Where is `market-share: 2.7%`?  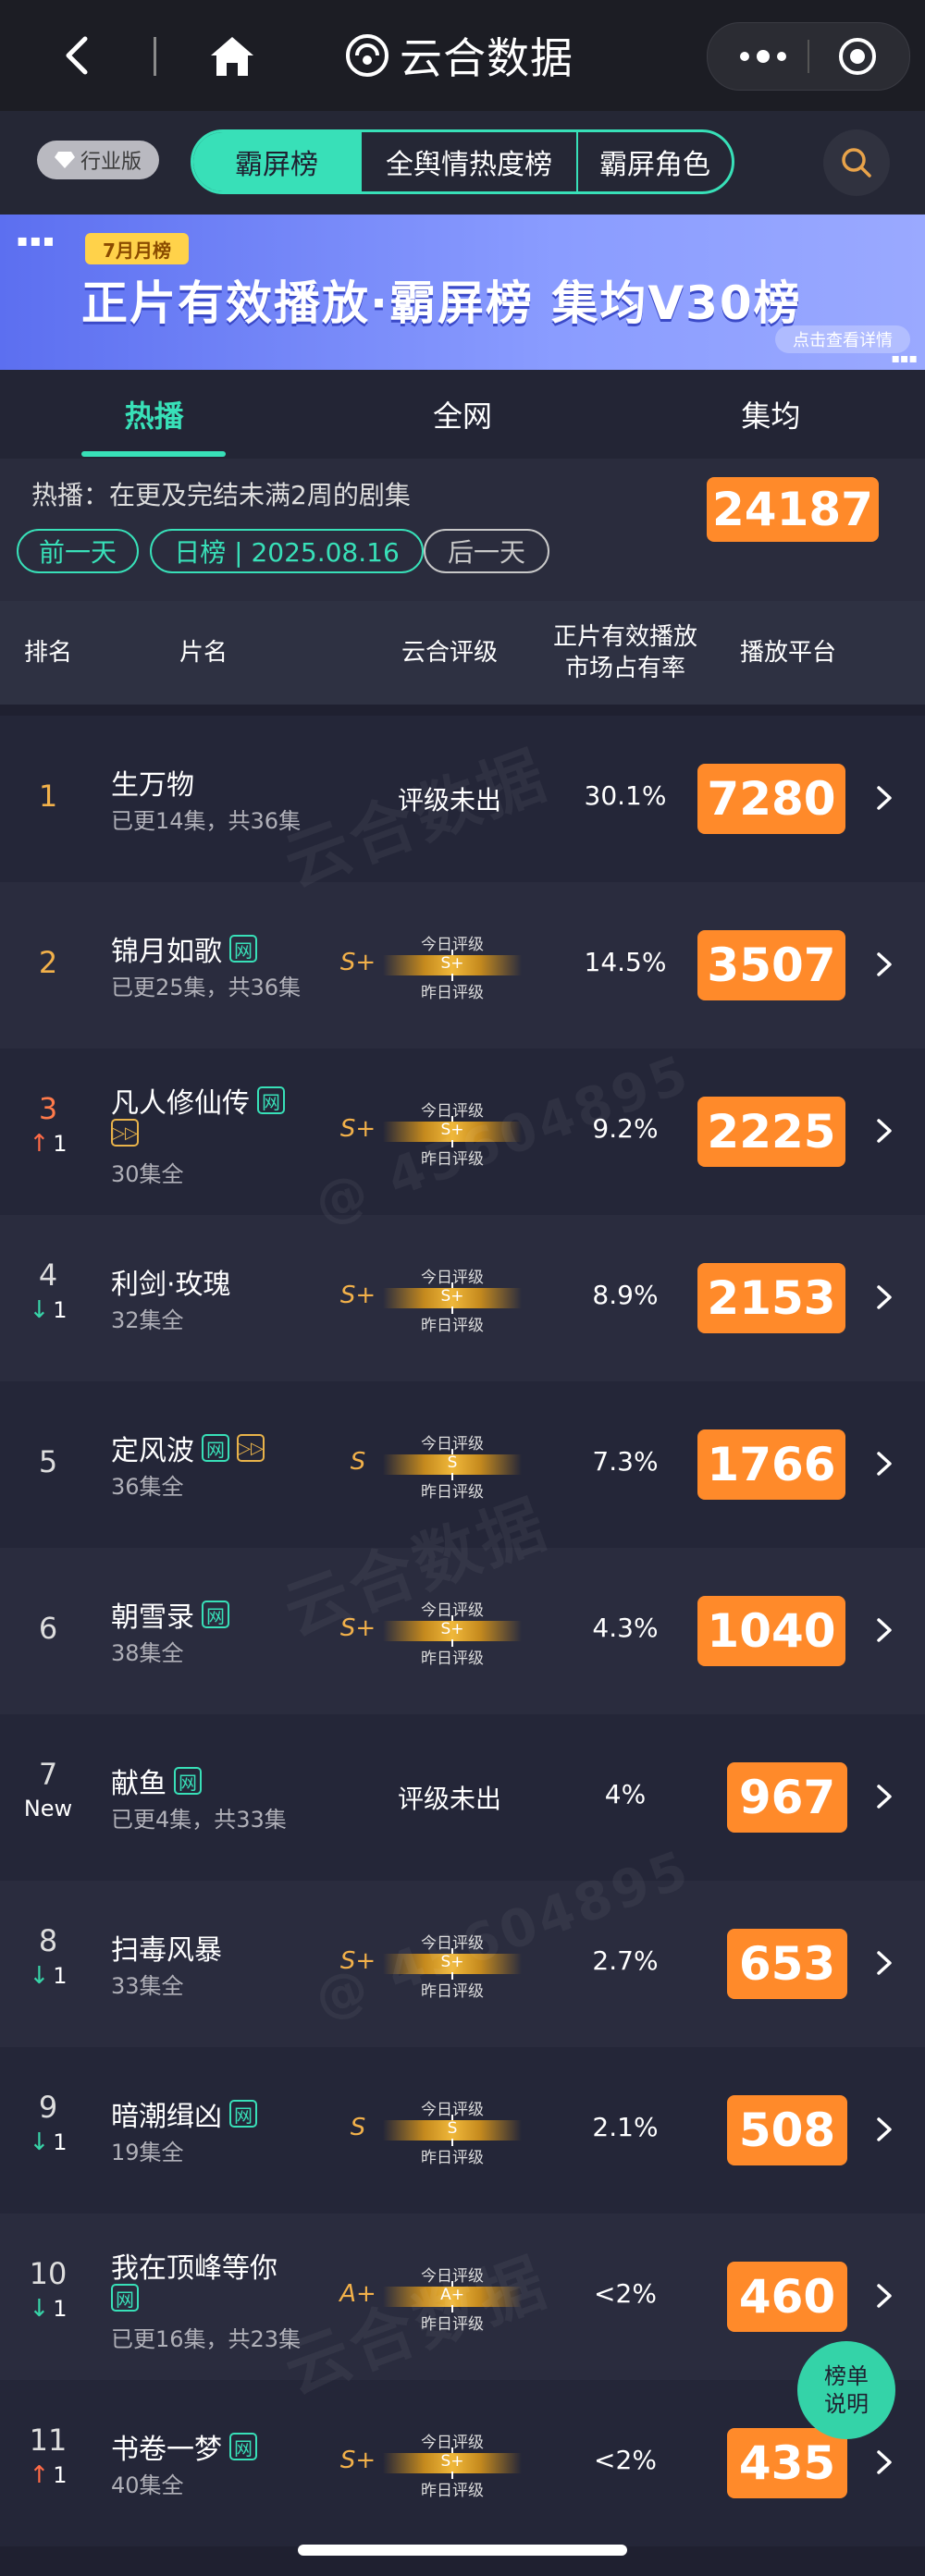
market-share: 2.7% is located at coordinates (626, 1960).